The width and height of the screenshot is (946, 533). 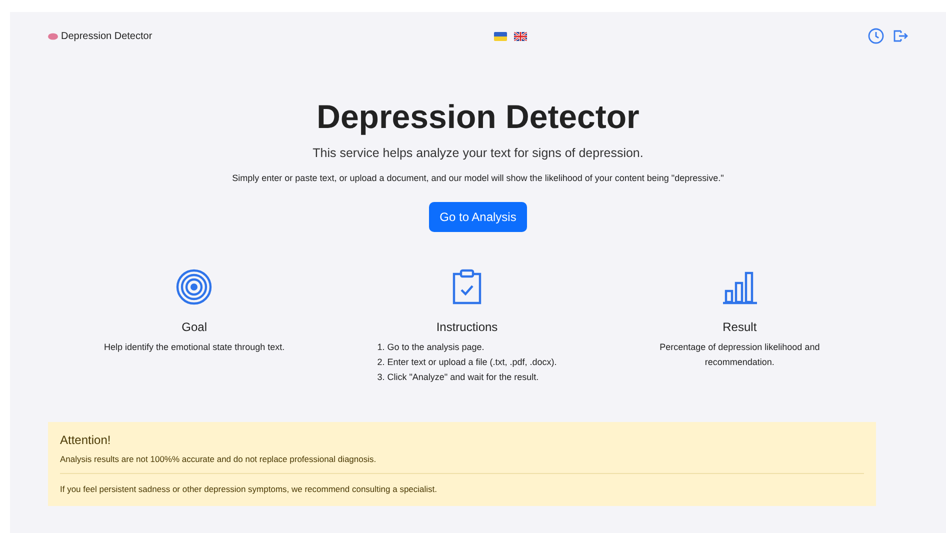 What do you see at coordinates (194, 327) in the screenshot?
I see `feature-title: Goal` at bounding box center [194, 327].